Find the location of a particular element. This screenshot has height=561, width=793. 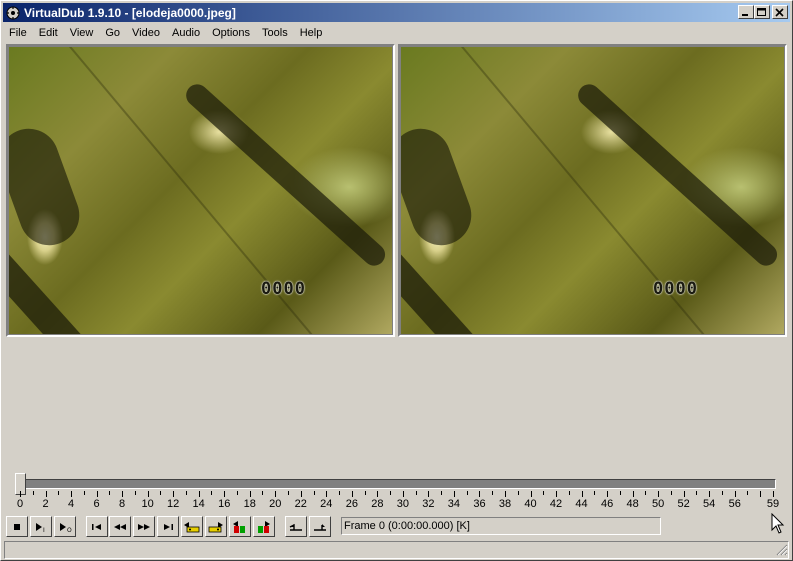

go-to-start-button is located at coordinates (97, 526).